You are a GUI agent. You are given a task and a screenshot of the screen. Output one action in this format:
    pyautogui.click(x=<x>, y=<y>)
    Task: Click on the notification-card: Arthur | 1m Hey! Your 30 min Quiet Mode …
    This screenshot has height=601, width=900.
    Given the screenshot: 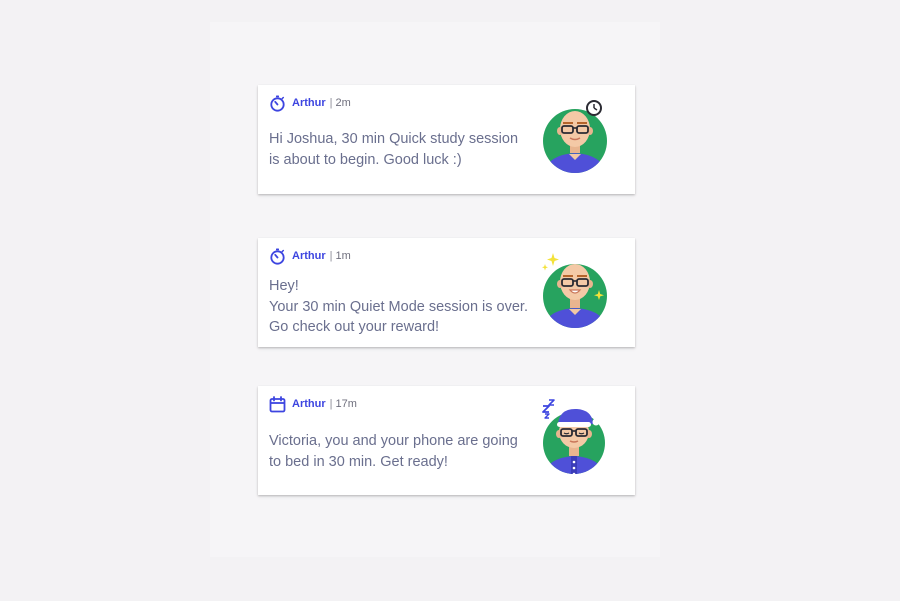 What is the action you would take?
    pyautogui.click(x=446, y=292)
    